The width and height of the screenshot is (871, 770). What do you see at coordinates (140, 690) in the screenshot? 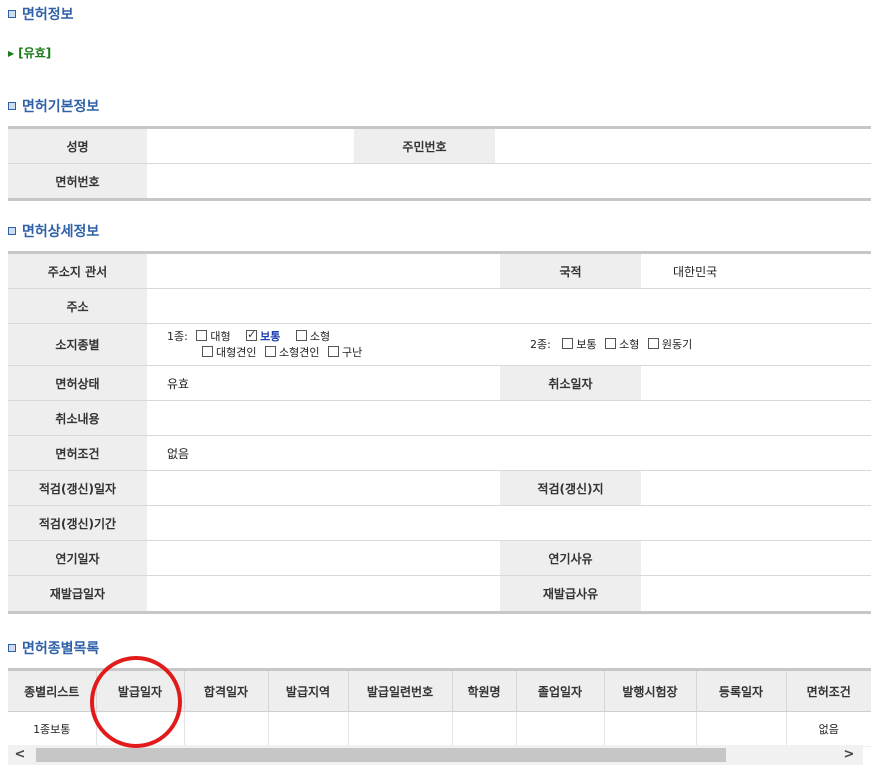
I see `col-header-issue-date: 발급일자` at bounding box center [140, 690].